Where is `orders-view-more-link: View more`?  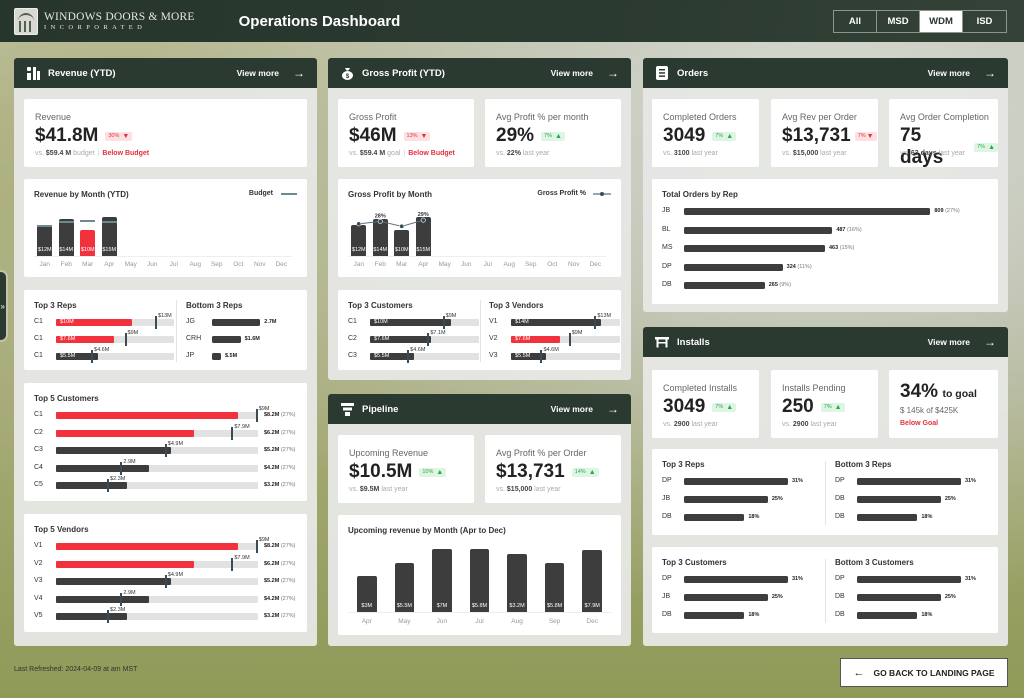 orders-view-more-link: View more is located at coordinates (949, 73).